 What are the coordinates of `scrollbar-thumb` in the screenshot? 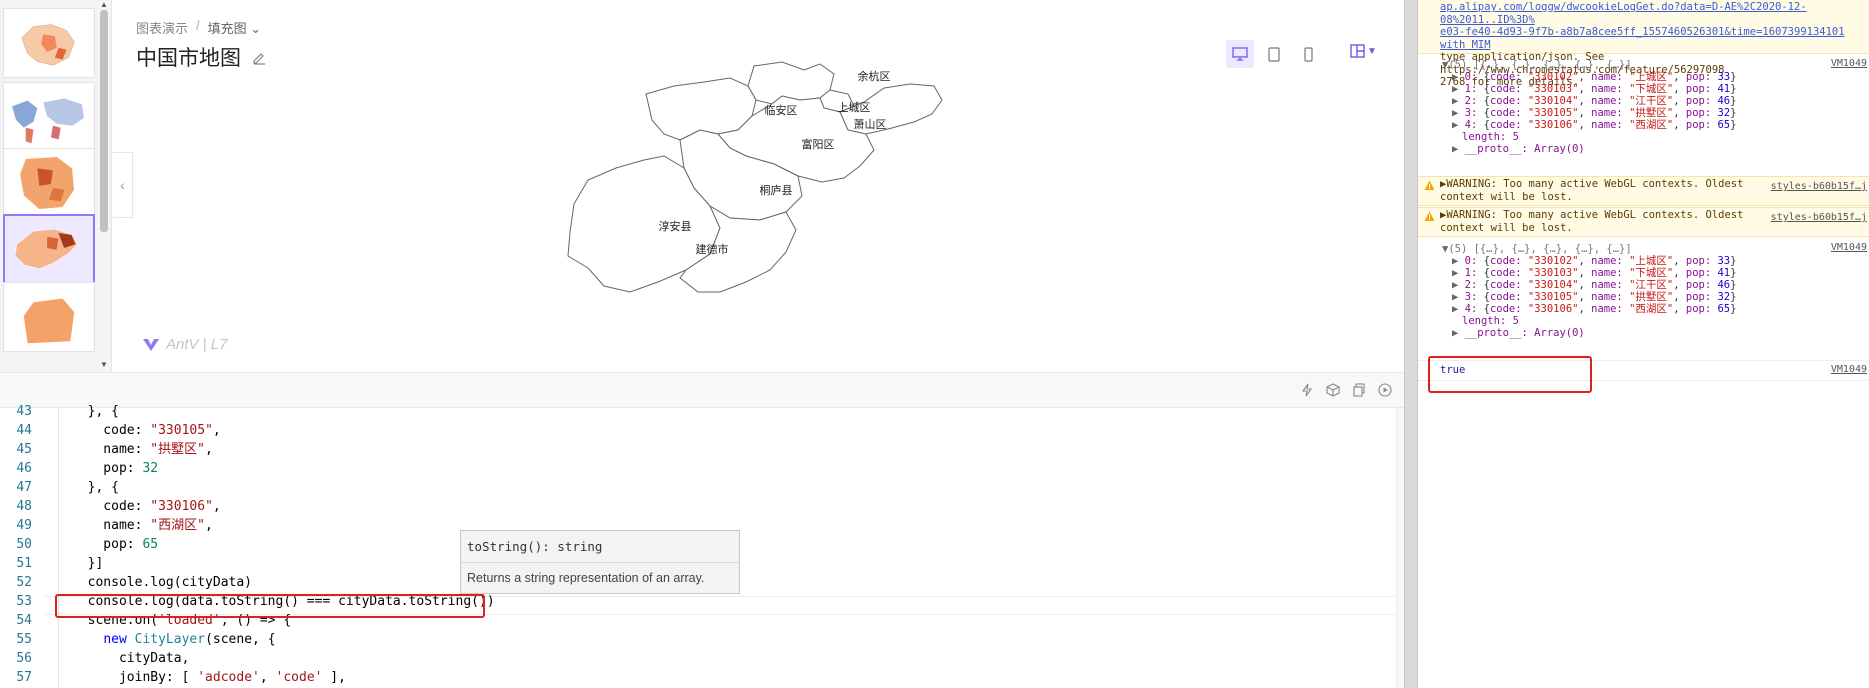 It's located at (104, 121).